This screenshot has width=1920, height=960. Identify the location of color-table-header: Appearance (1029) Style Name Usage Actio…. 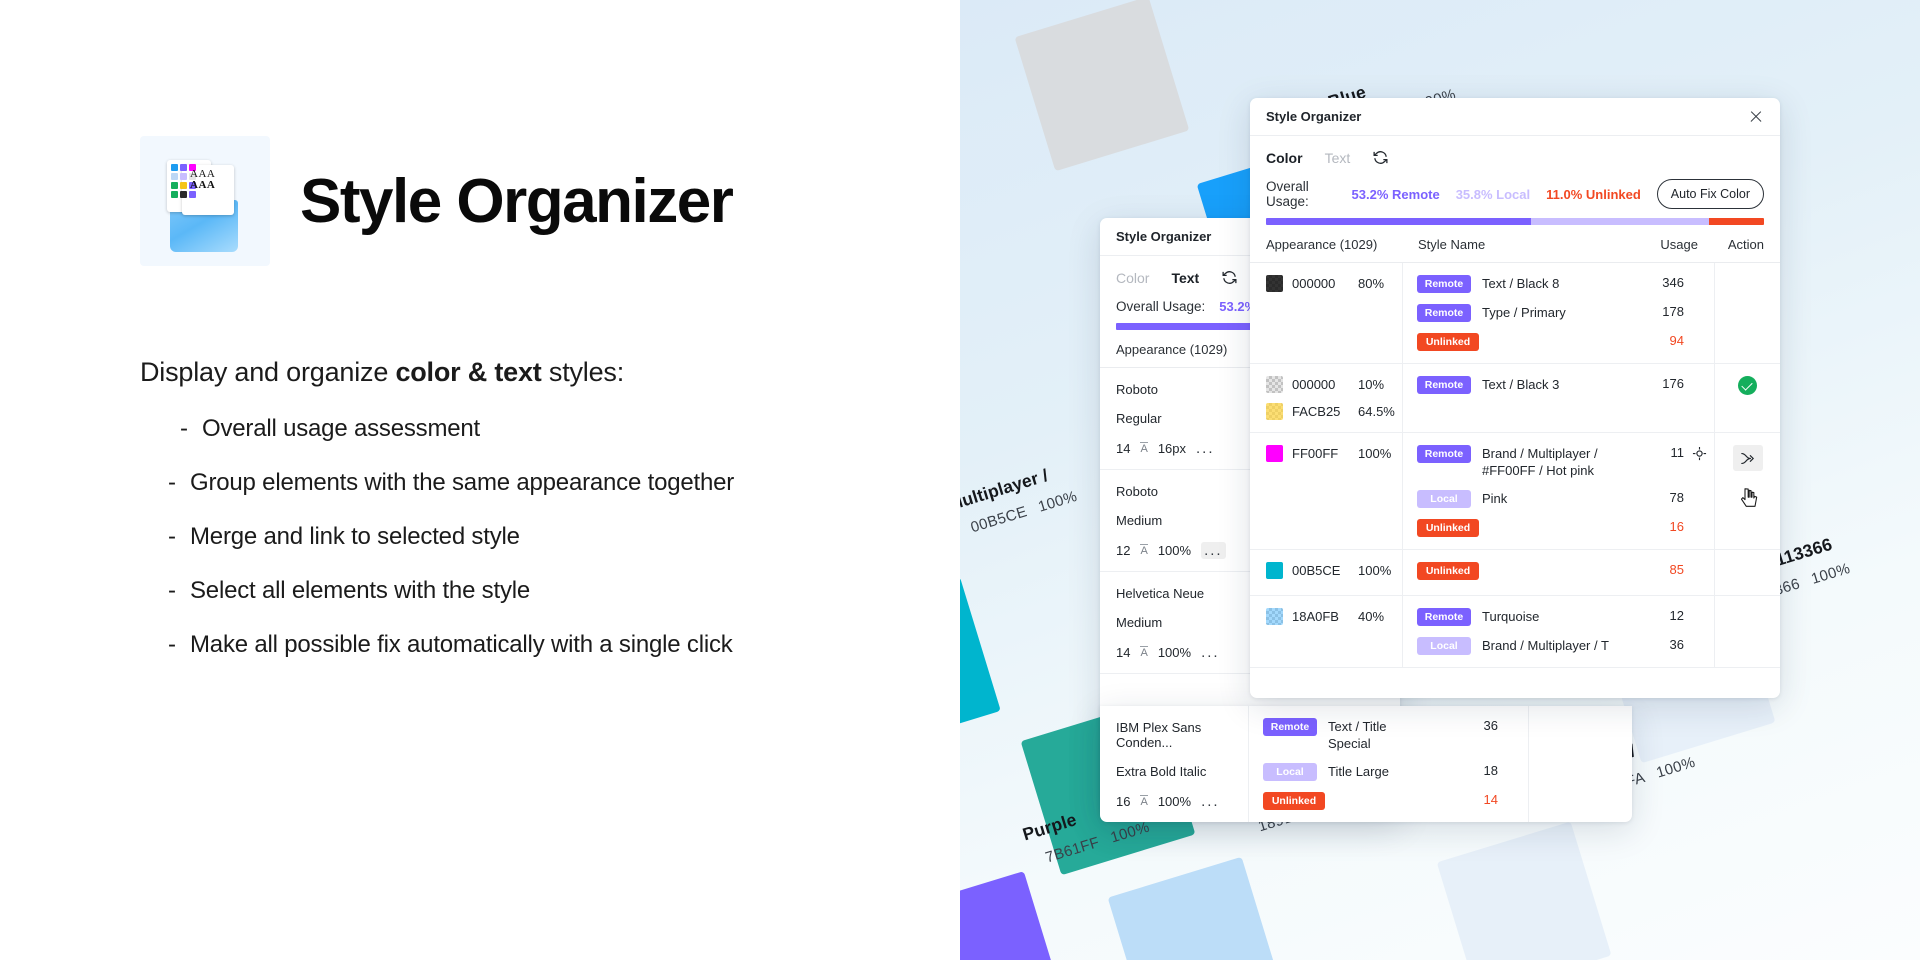
(1515, 244).